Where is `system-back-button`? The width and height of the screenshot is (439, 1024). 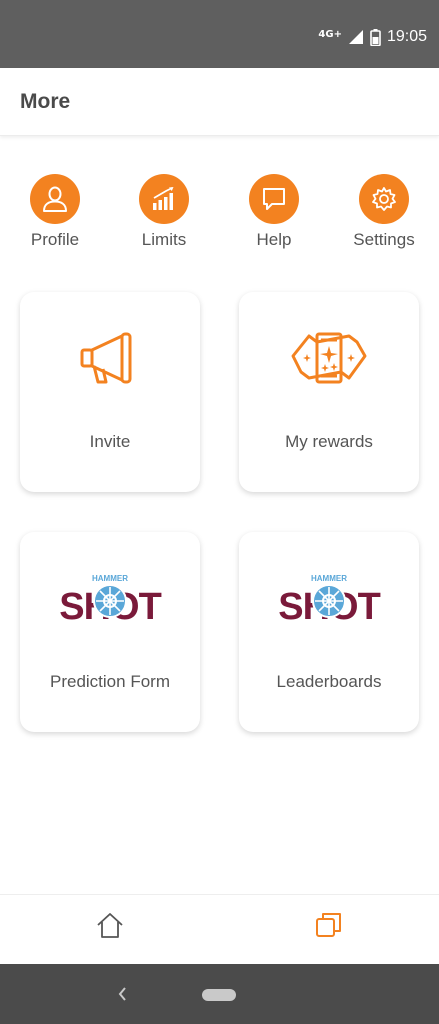 system-back-button is located at coordinates (122, 994).